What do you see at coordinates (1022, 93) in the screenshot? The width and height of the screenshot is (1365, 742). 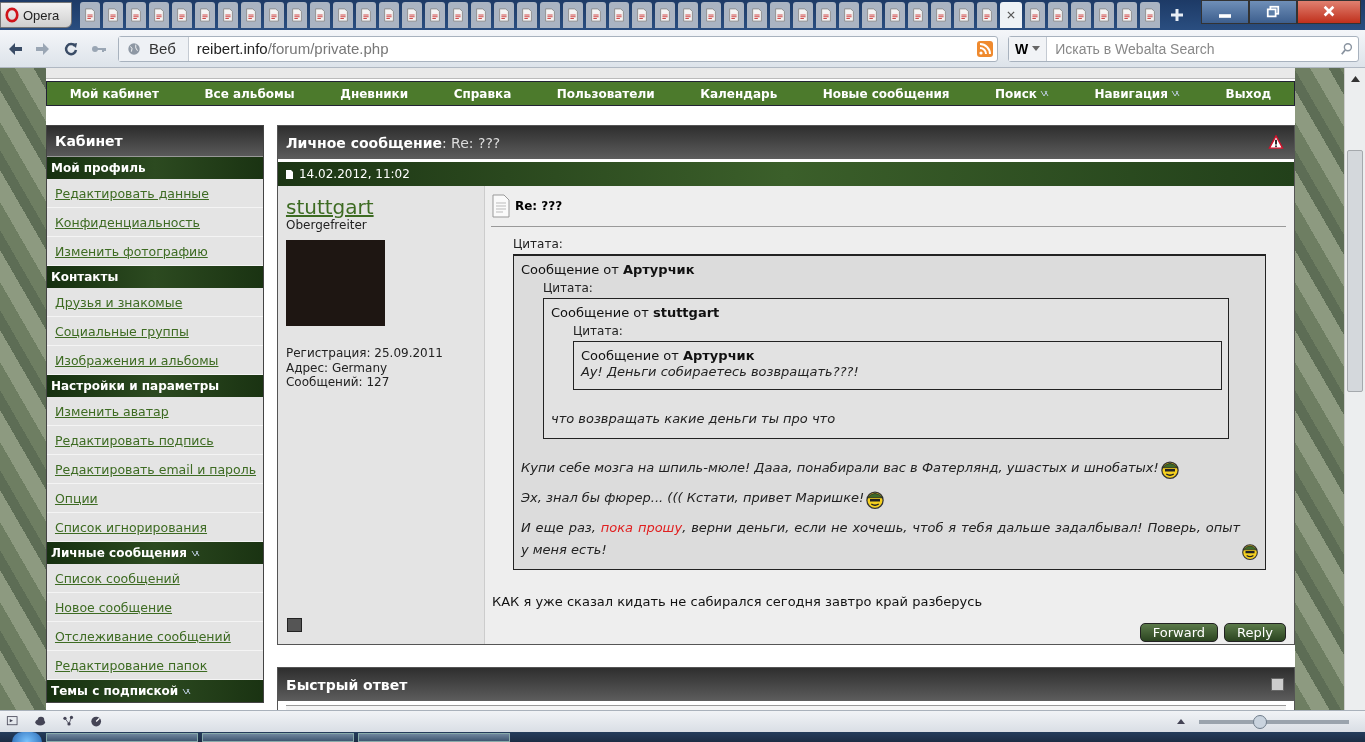 I see `nav-link: Поиск` at bounding box center [1022, 93].